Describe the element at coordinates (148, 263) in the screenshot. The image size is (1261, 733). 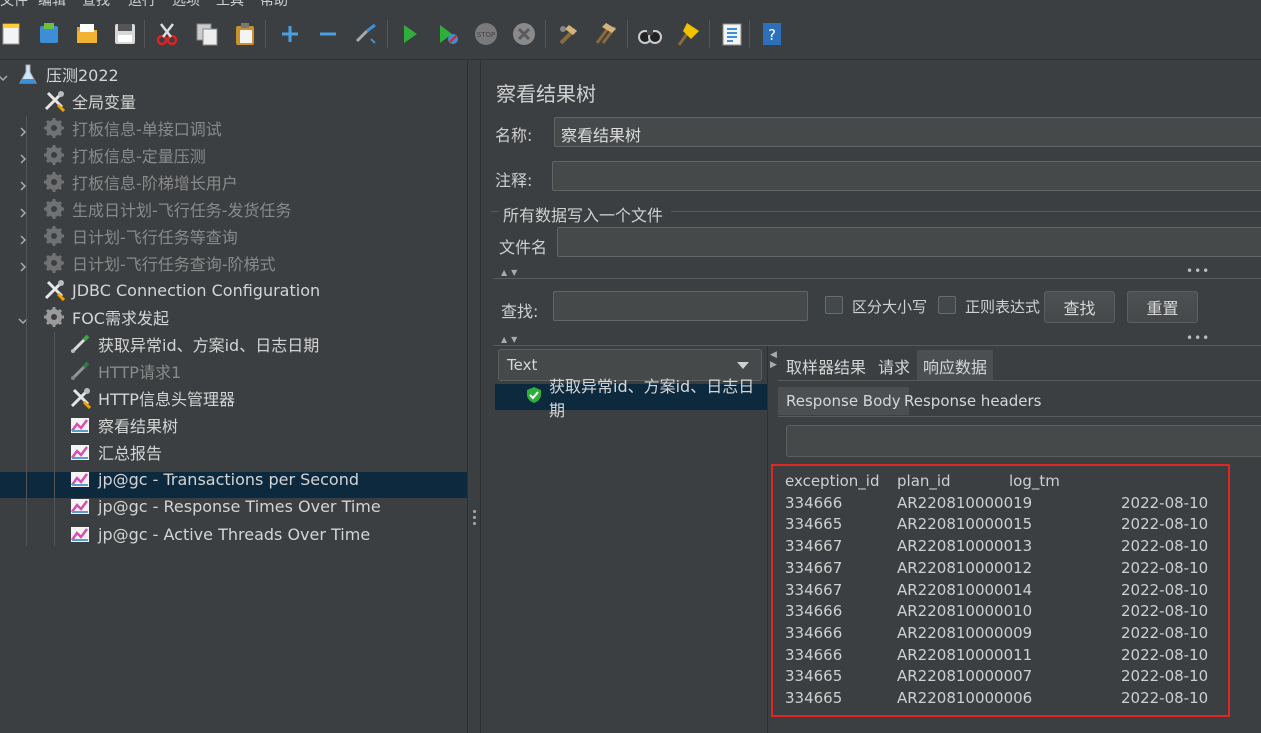
I see `tree-node: 日计划-飞行任务查询-阶梯式` at that location.